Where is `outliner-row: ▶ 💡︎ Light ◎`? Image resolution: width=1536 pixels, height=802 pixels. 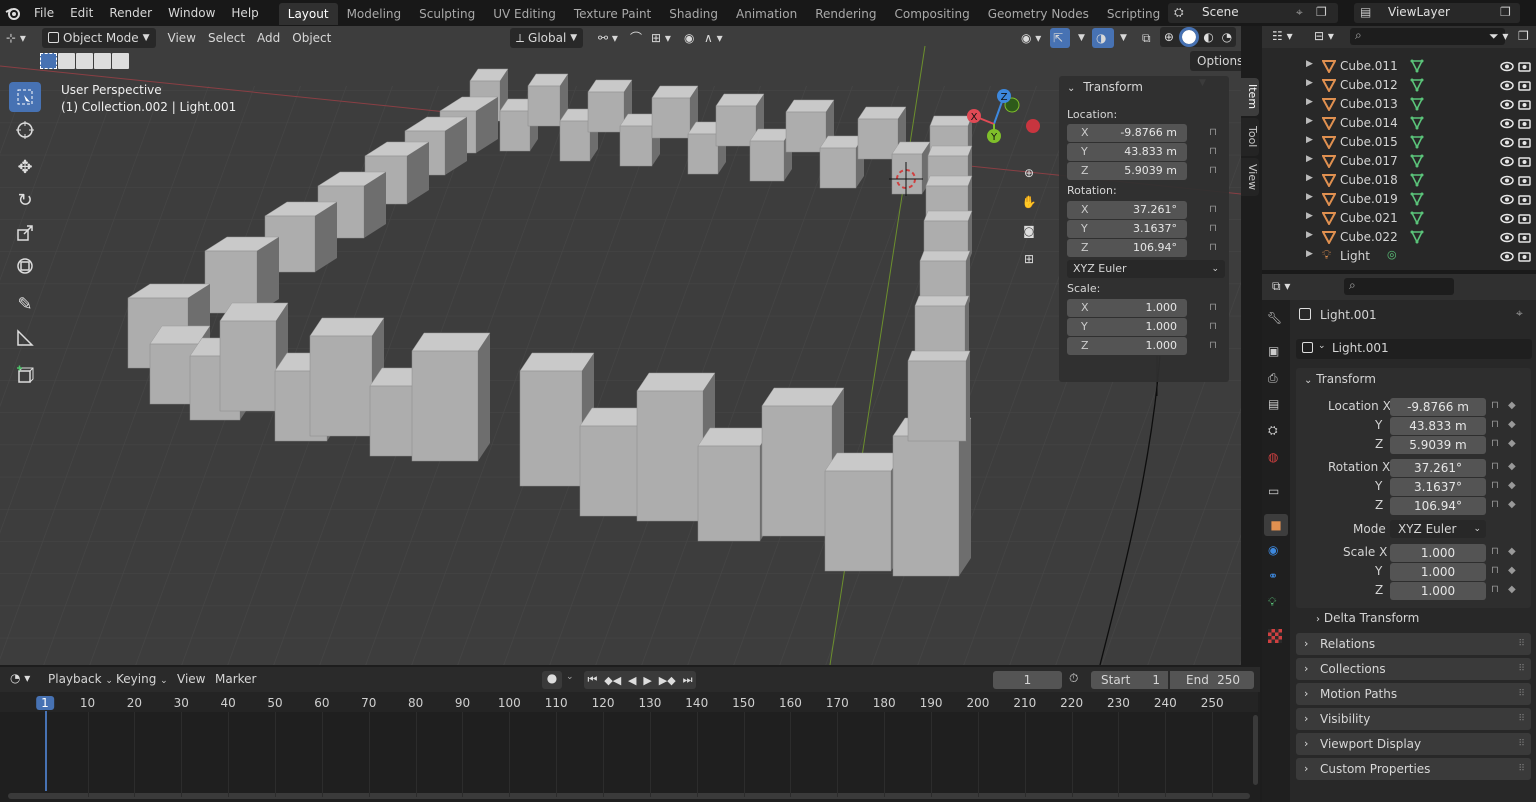 outliner-row: ▶ 💡︎ Light ◎ is located at coordinates (1399, 256).